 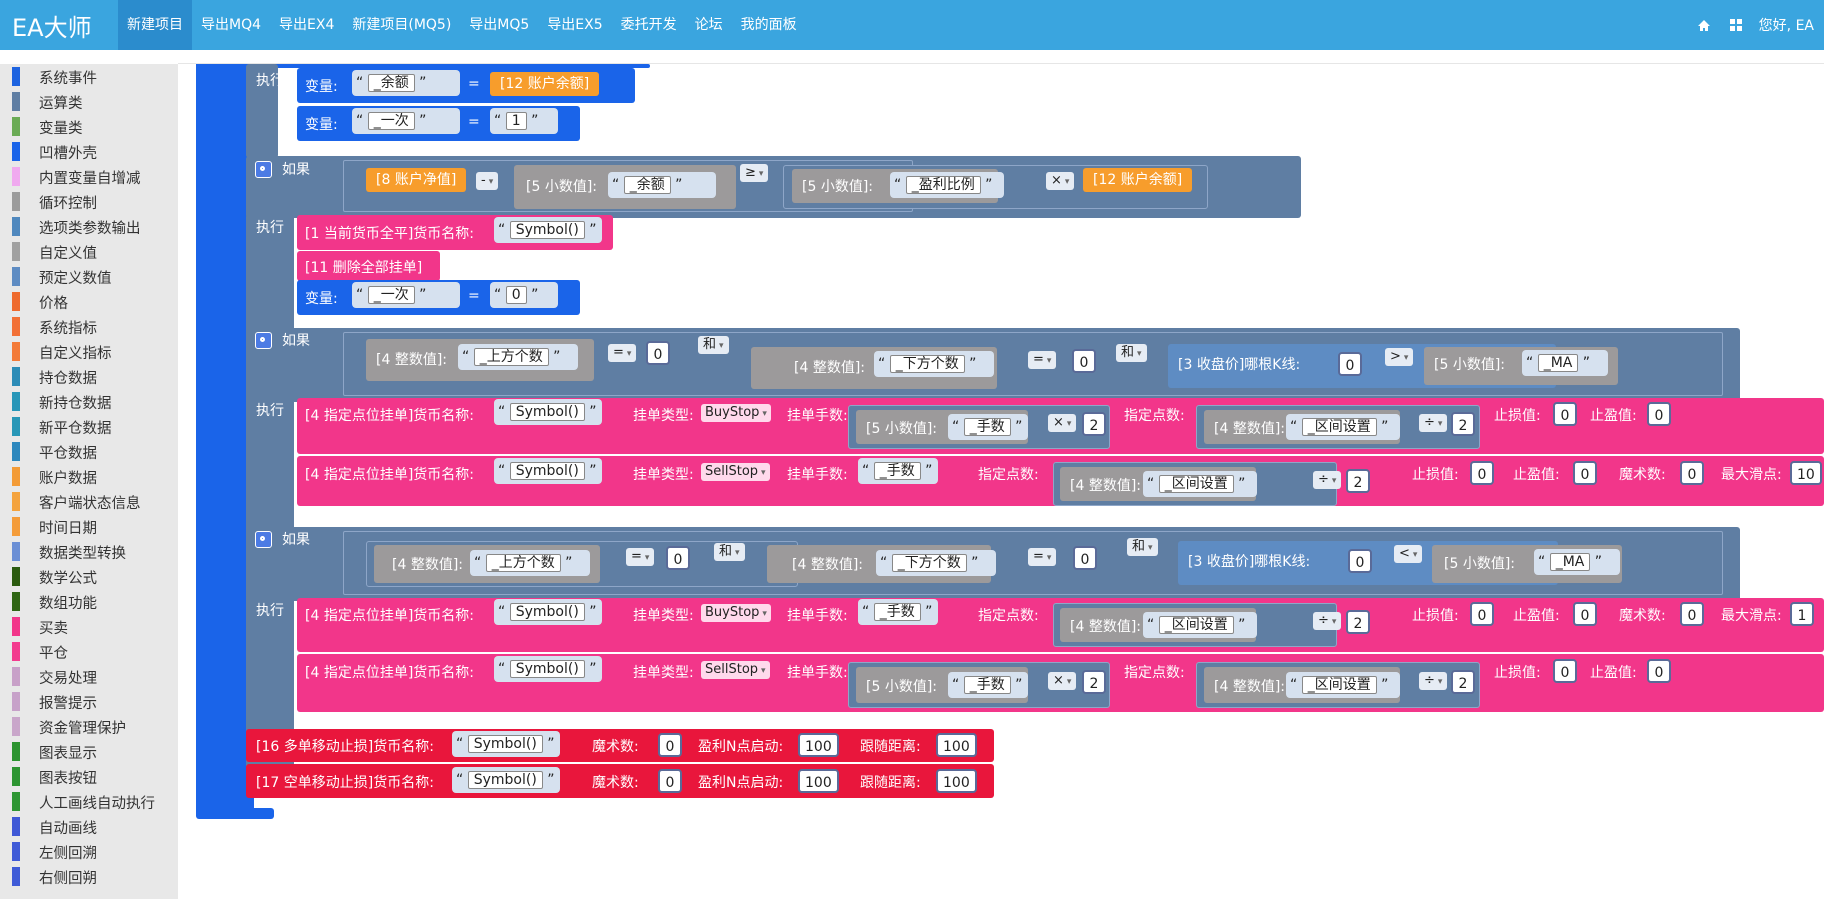 What do you see at coordinates (1360, 561) in the screenshot?
I see `num-0-f: 0` at bounding box center [1360, 561].